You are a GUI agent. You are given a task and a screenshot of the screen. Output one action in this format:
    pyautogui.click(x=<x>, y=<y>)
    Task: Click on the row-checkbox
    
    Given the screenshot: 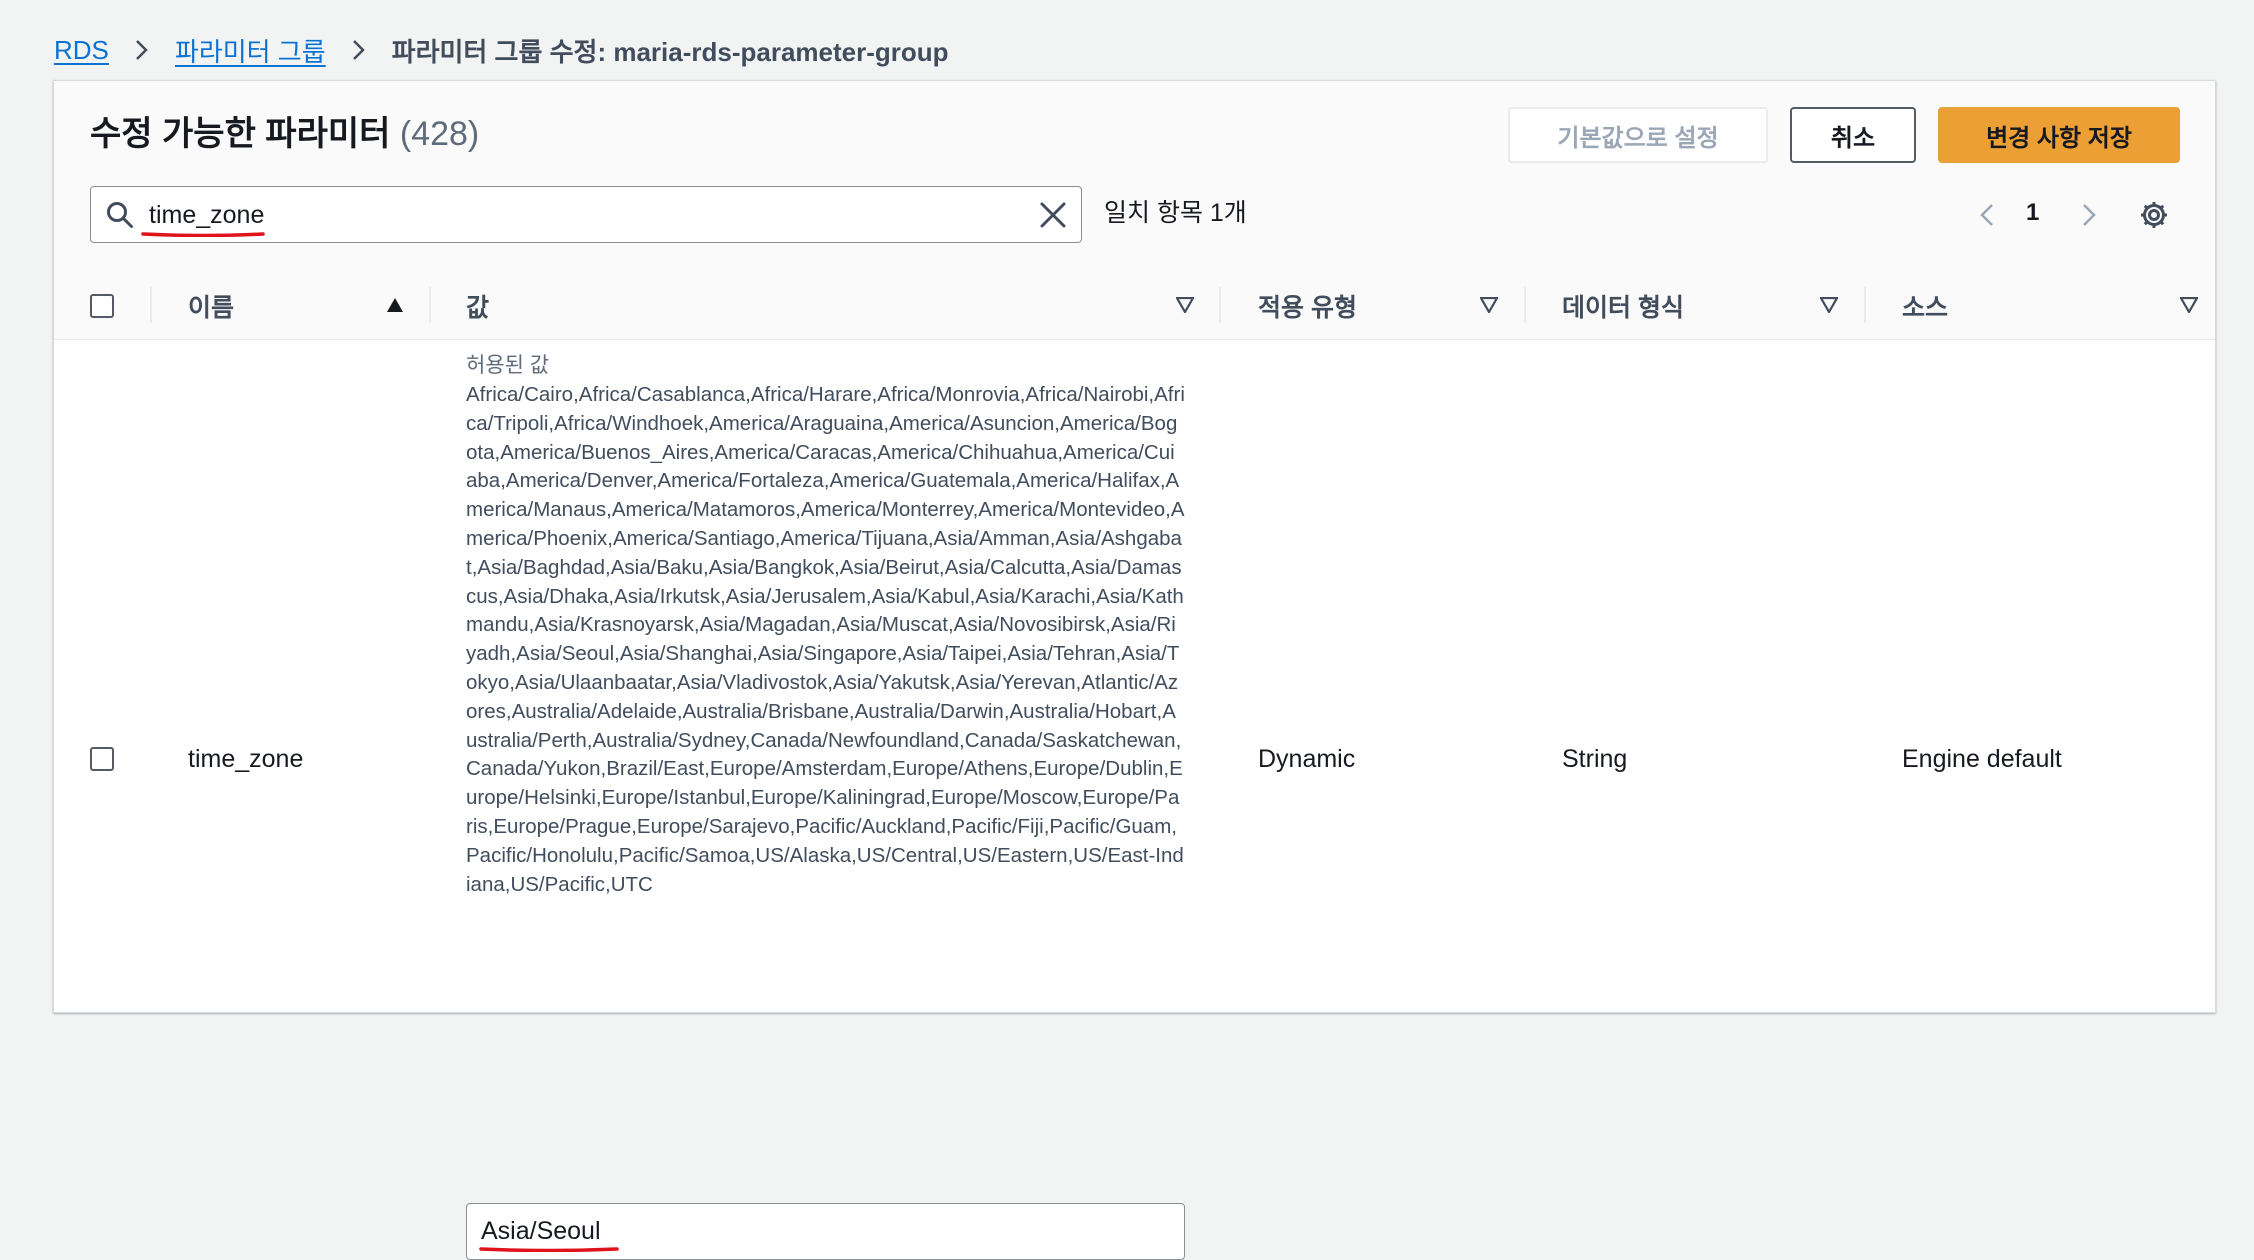 What is the action you would take?
    pyautogui.click(x=102, y=759)
    